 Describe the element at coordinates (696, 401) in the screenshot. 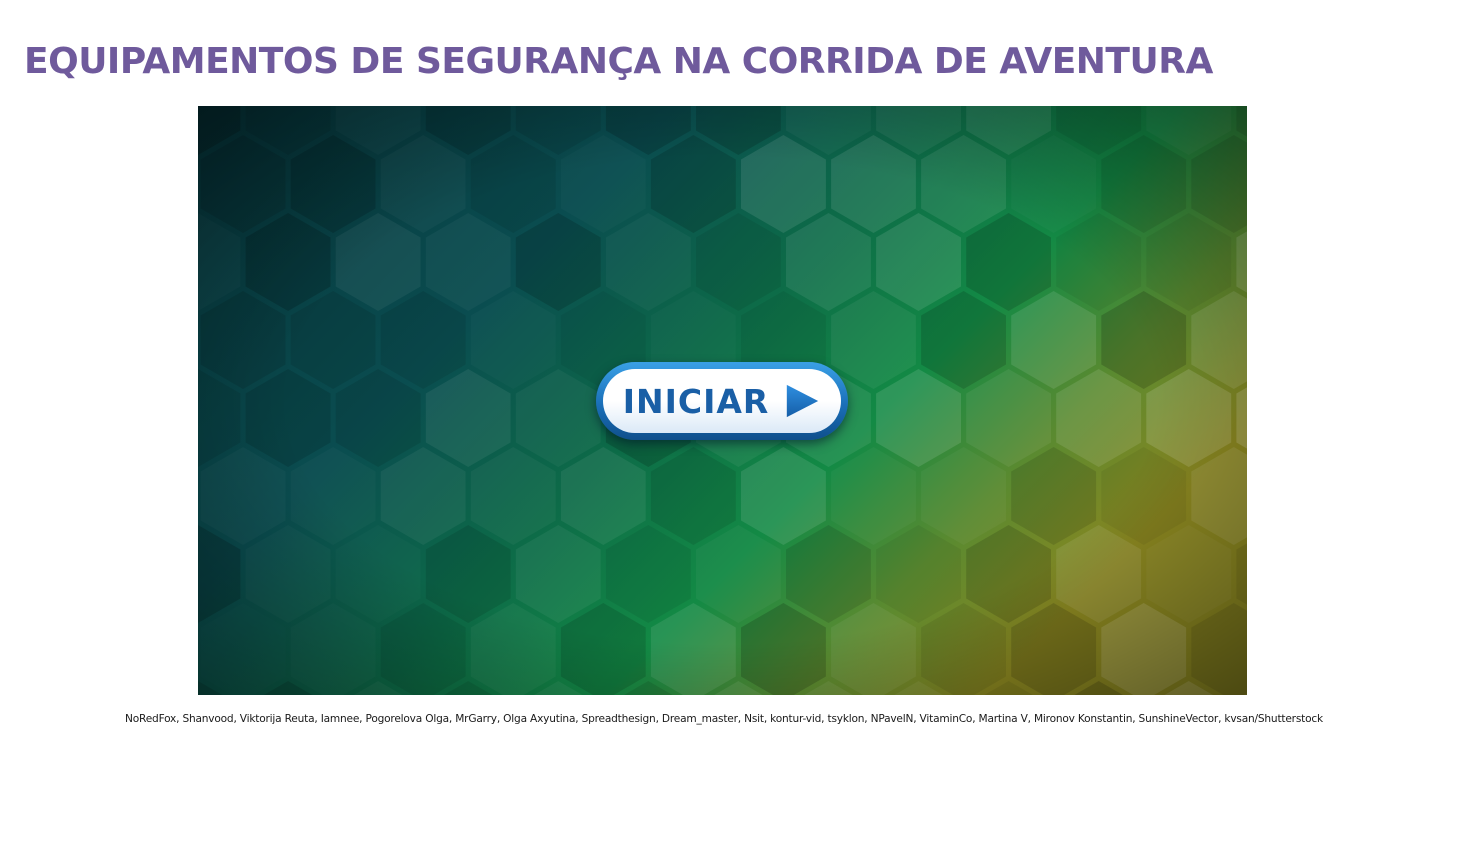

I see `start-button-label: INICIAR` at that location.